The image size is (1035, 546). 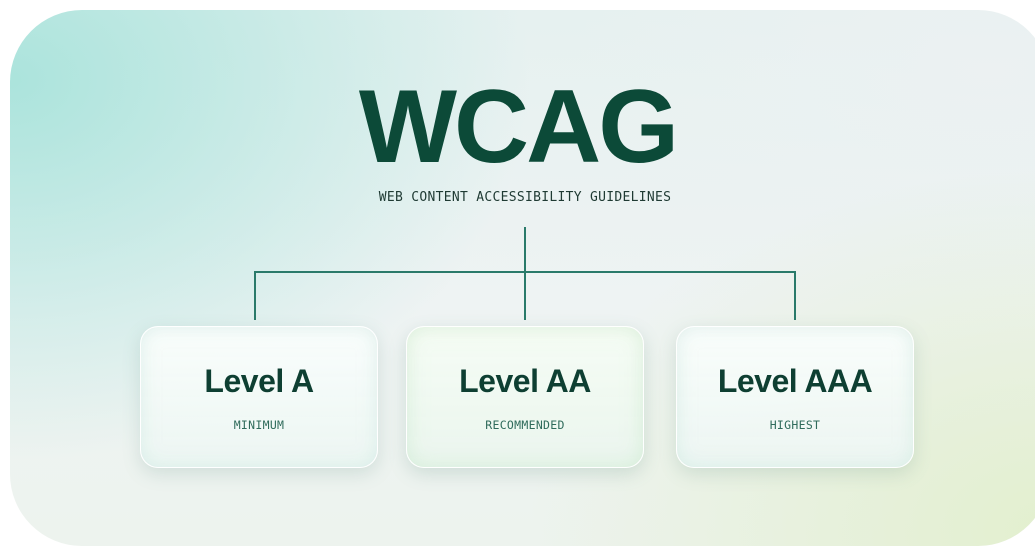 I want to click on level-aa-card: Level AA RECOMMENDED, so click(x=525, y=397).